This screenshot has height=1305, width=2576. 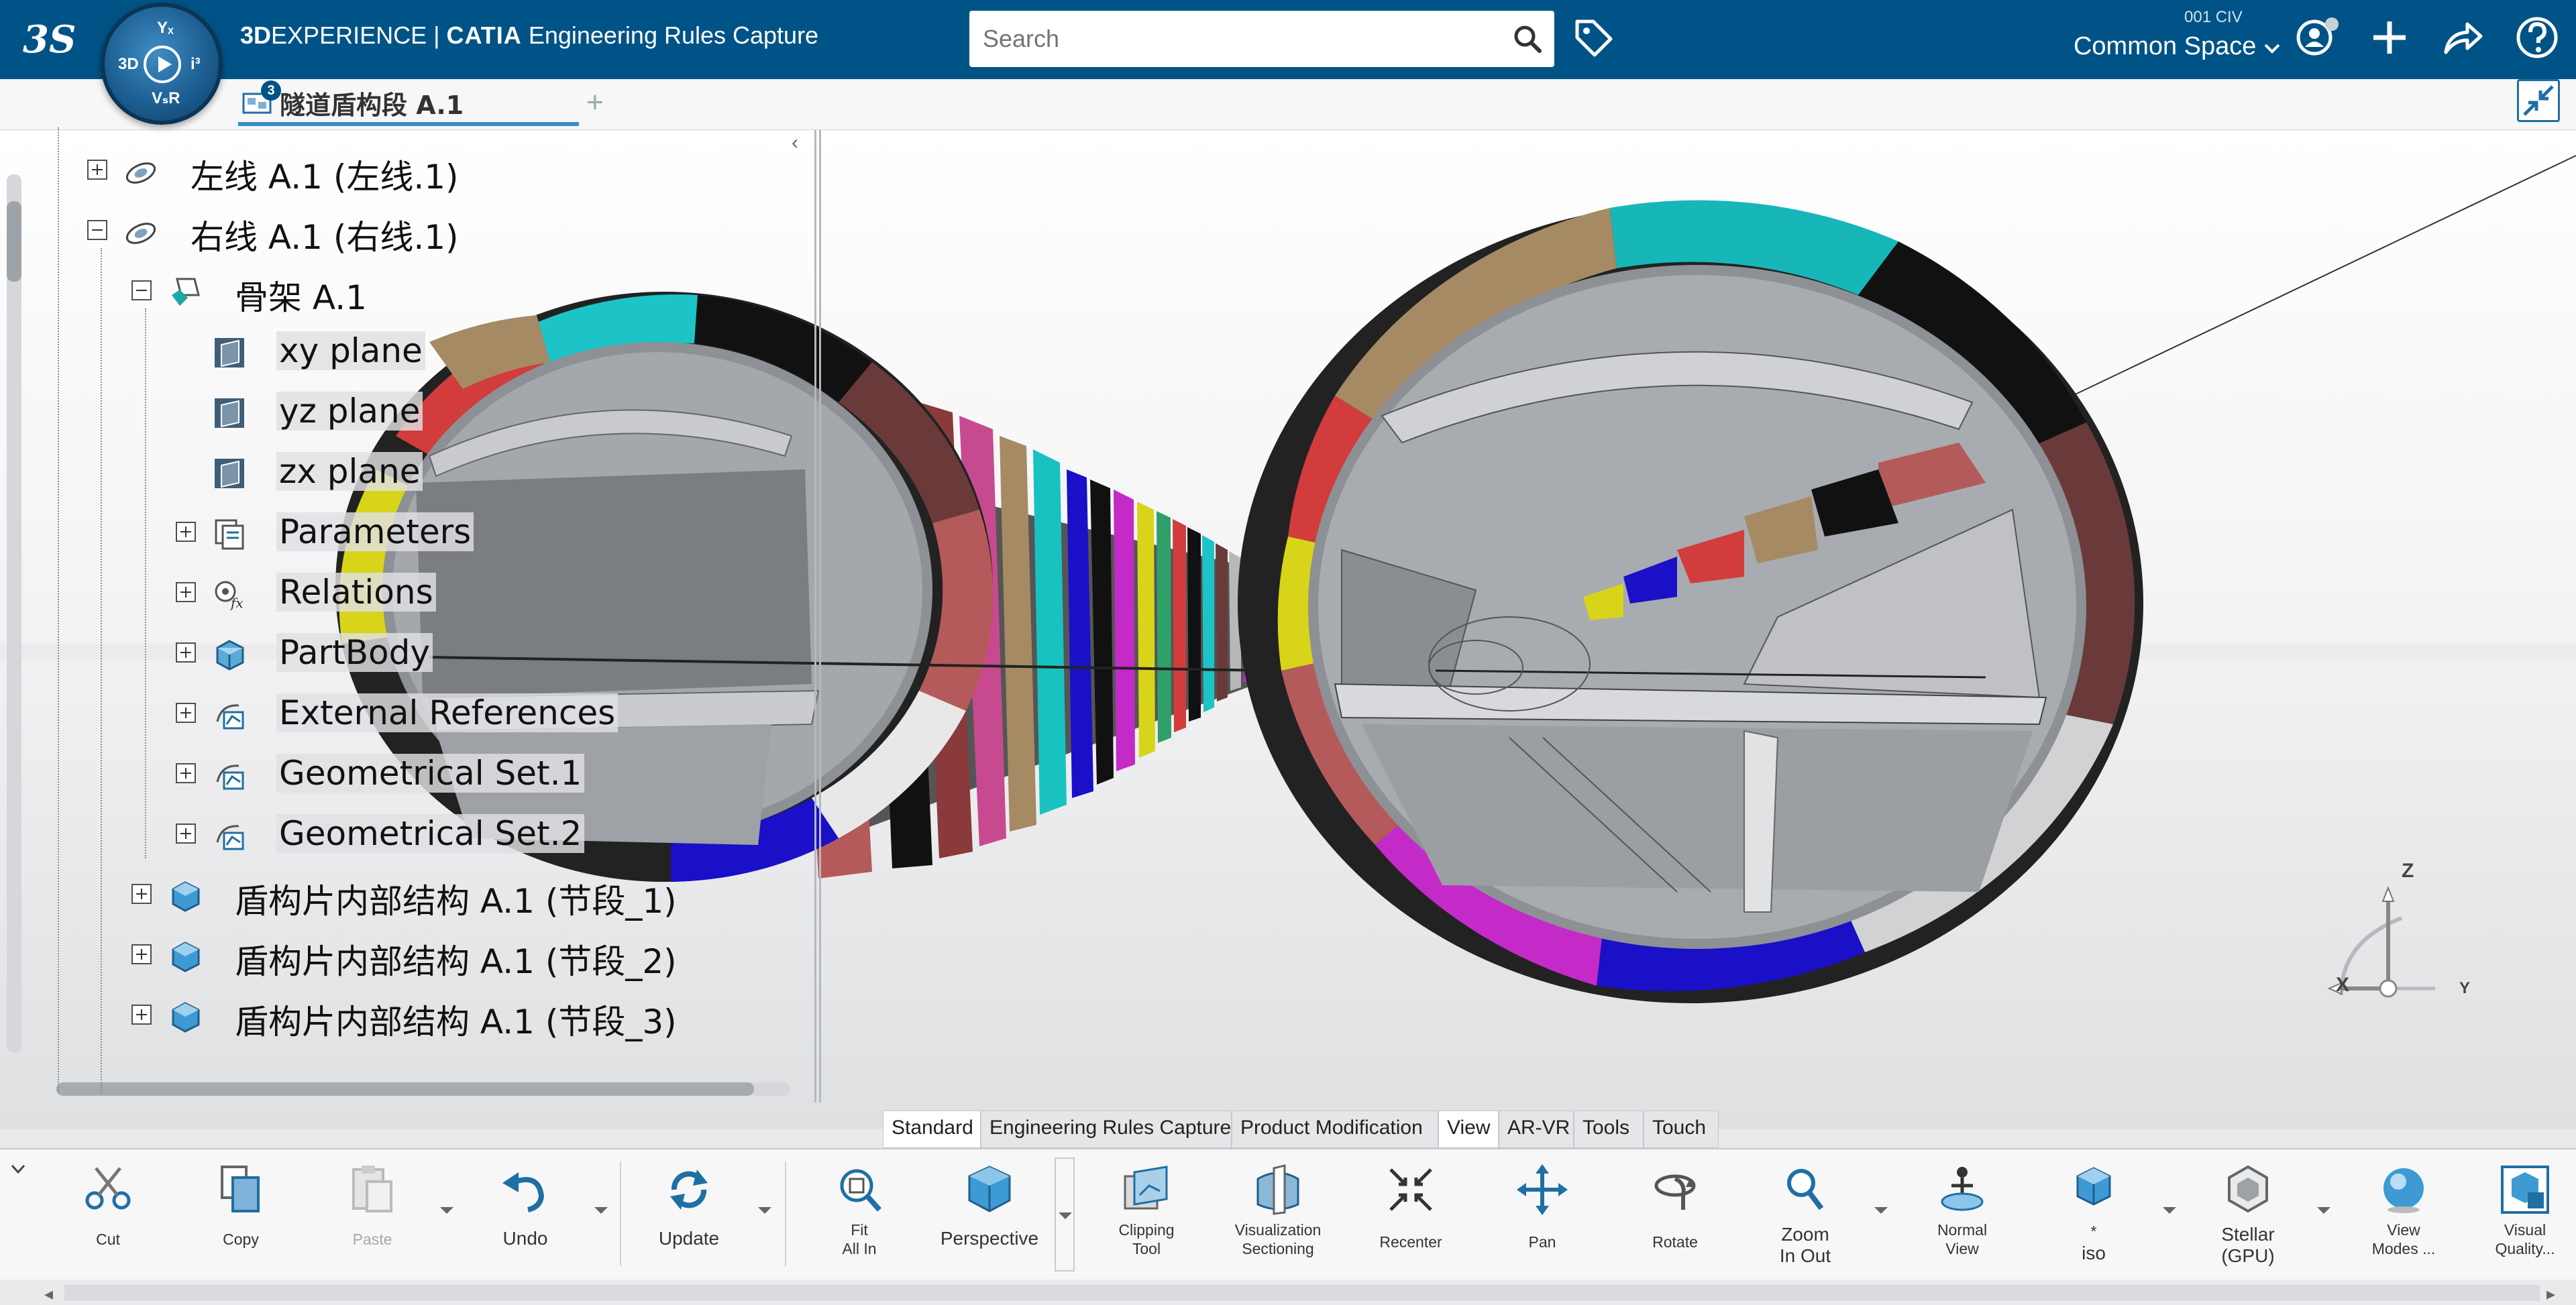 What do you see at coordinates (2323, 1210) in the screenshot?
I see `stellar-dropdown-arrow` at bounding box center [2323, 1210].